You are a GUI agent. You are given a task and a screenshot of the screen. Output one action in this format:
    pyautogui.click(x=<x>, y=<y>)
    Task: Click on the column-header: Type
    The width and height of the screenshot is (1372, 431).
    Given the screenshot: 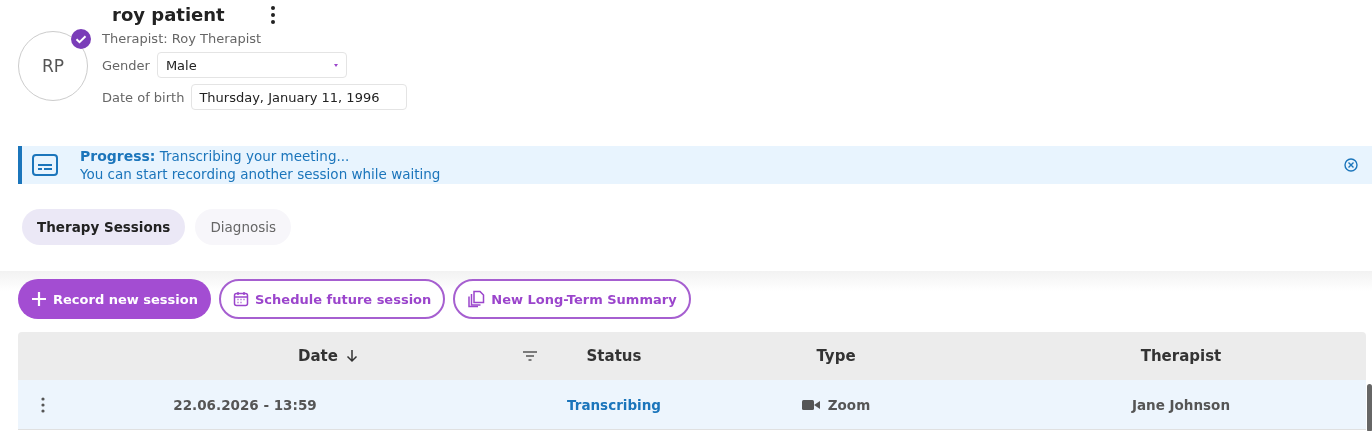 What is the action you would take?
    pyautogui.click(x=836, y=356)
    